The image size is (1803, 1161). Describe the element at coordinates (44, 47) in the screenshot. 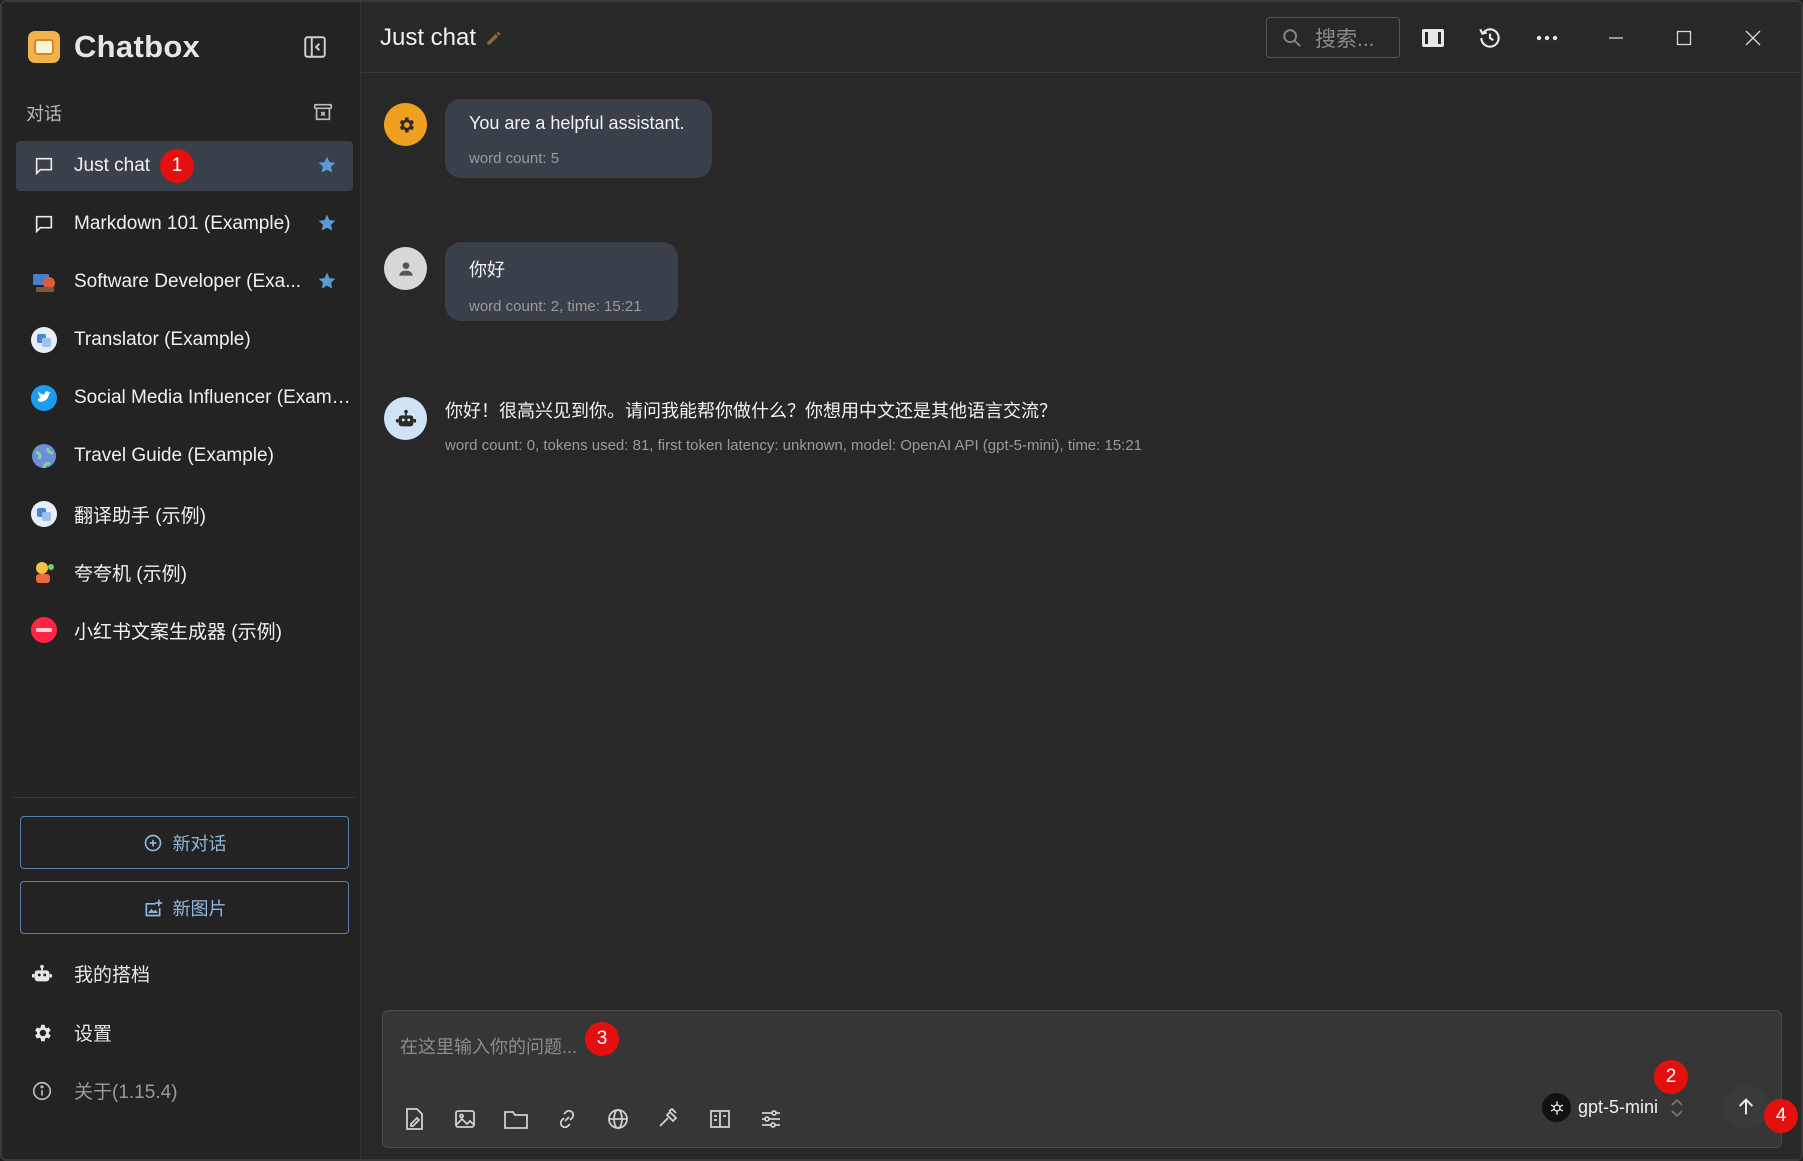

I see `chatbox-logo-icon` at that location.